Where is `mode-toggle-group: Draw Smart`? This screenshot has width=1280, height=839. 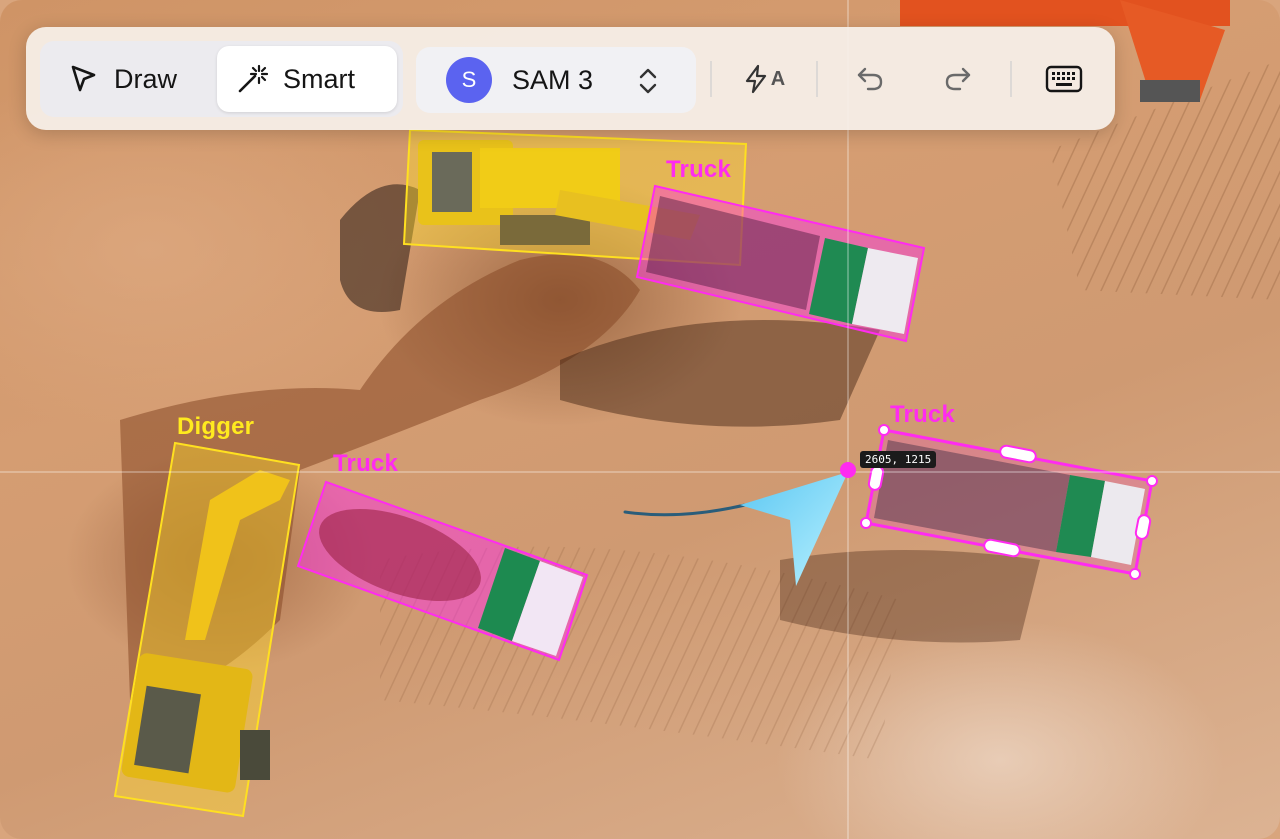 mode-toggle-group: Draw Smart is located at coordinates (221, 79).